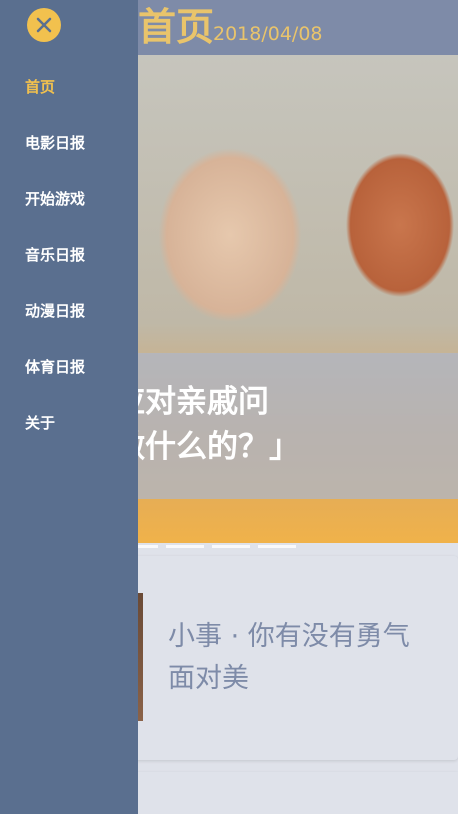  Describe the element at coordinates (80, 87) in the screenshot. I see `menu-item-home: 首页` at that location.